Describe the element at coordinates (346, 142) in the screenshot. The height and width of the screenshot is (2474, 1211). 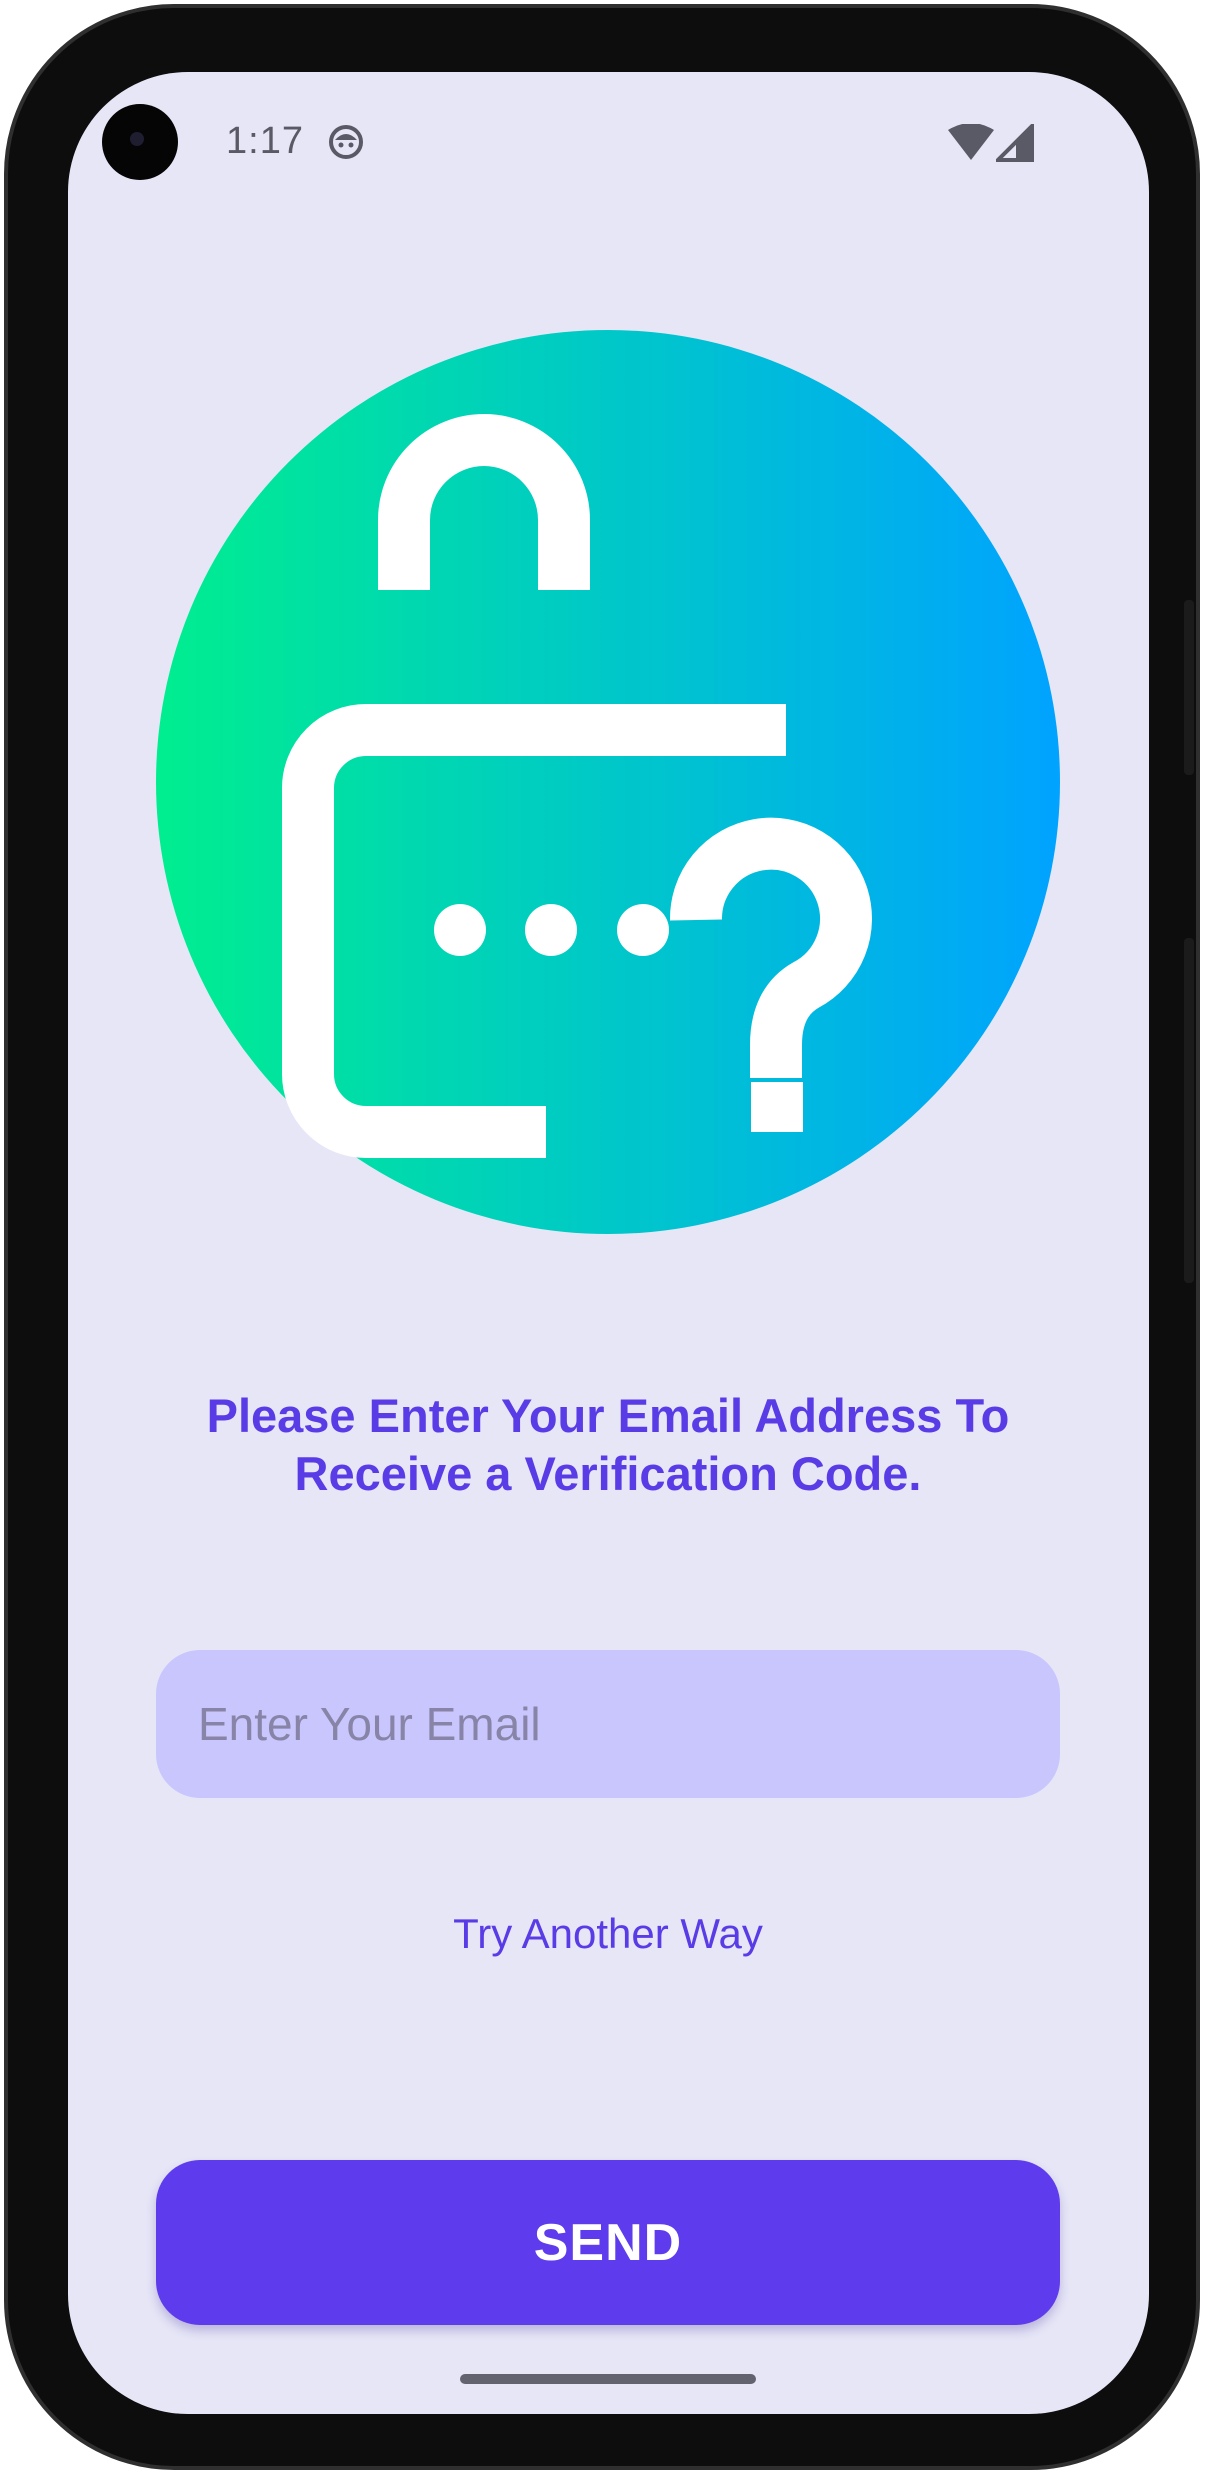
I see `android-face-icon` at that location.